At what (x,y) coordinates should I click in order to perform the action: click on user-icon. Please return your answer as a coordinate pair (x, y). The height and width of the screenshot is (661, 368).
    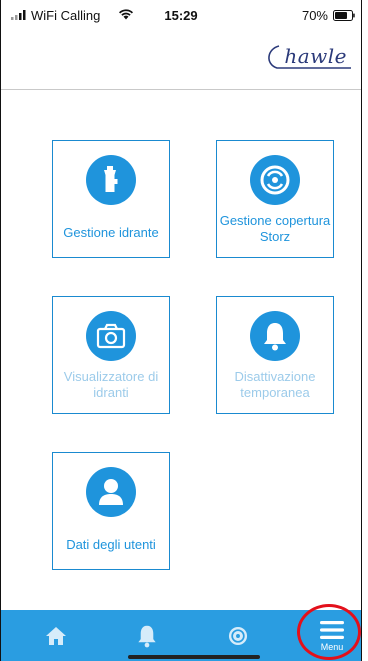
    Looking at the image, I should click on (111, 492).